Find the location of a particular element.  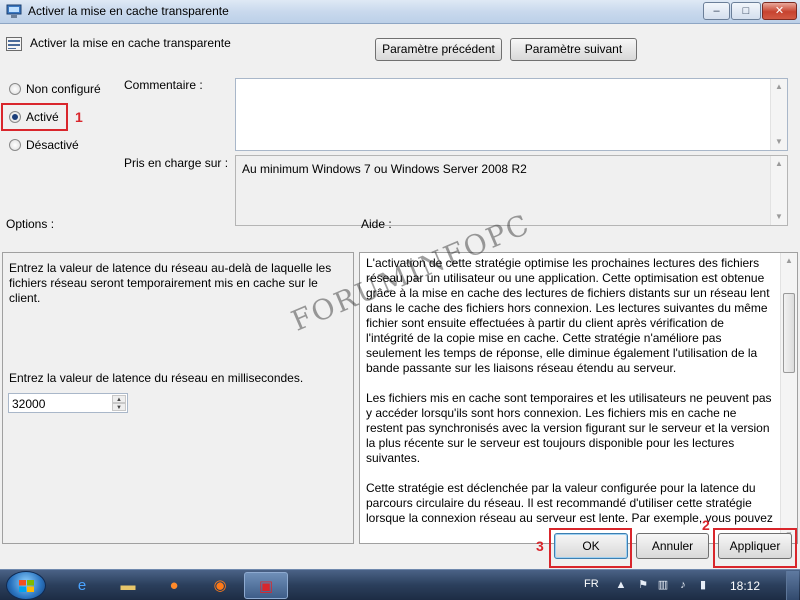

window-title: Activer la mise en cache transparente is located at coordinates (128, 11).